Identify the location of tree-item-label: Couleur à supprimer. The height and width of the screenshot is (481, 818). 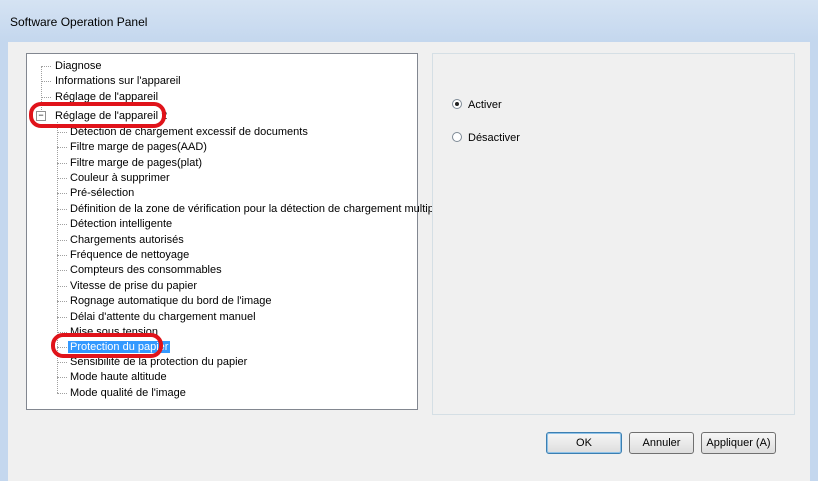
(120, 178).